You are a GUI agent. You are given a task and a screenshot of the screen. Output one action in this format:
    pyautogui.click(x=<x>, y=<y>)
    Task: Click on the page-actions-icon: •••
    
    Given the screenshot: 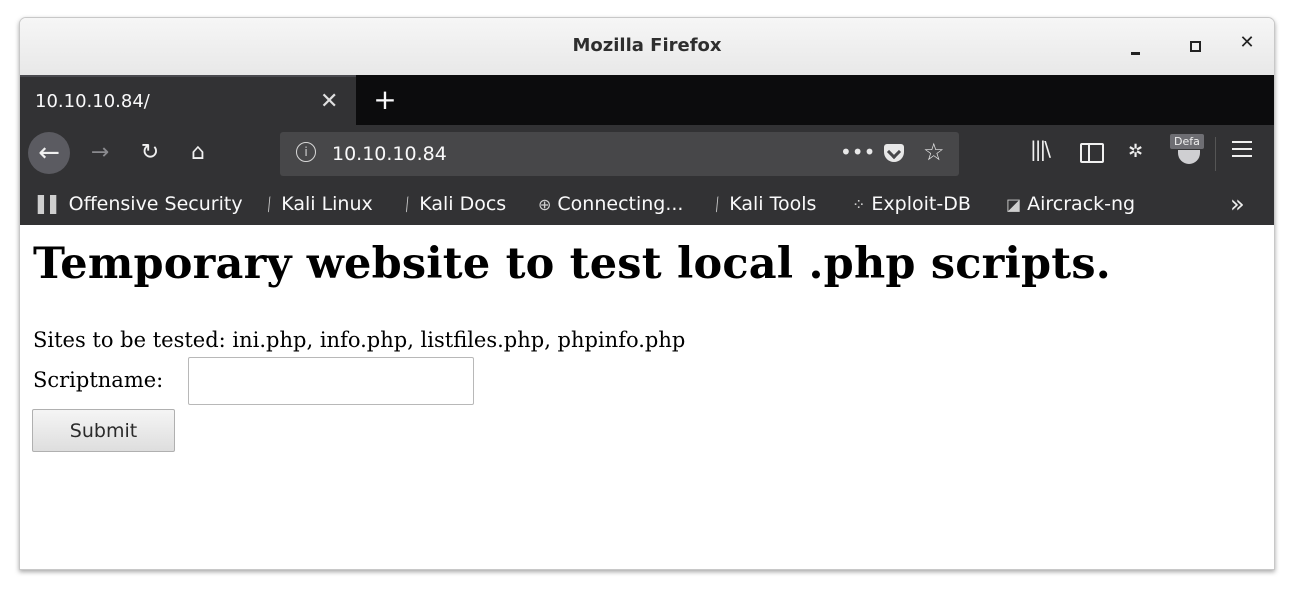 What is the action you would take?
    pyautogui.click(x=857, y=152)
    